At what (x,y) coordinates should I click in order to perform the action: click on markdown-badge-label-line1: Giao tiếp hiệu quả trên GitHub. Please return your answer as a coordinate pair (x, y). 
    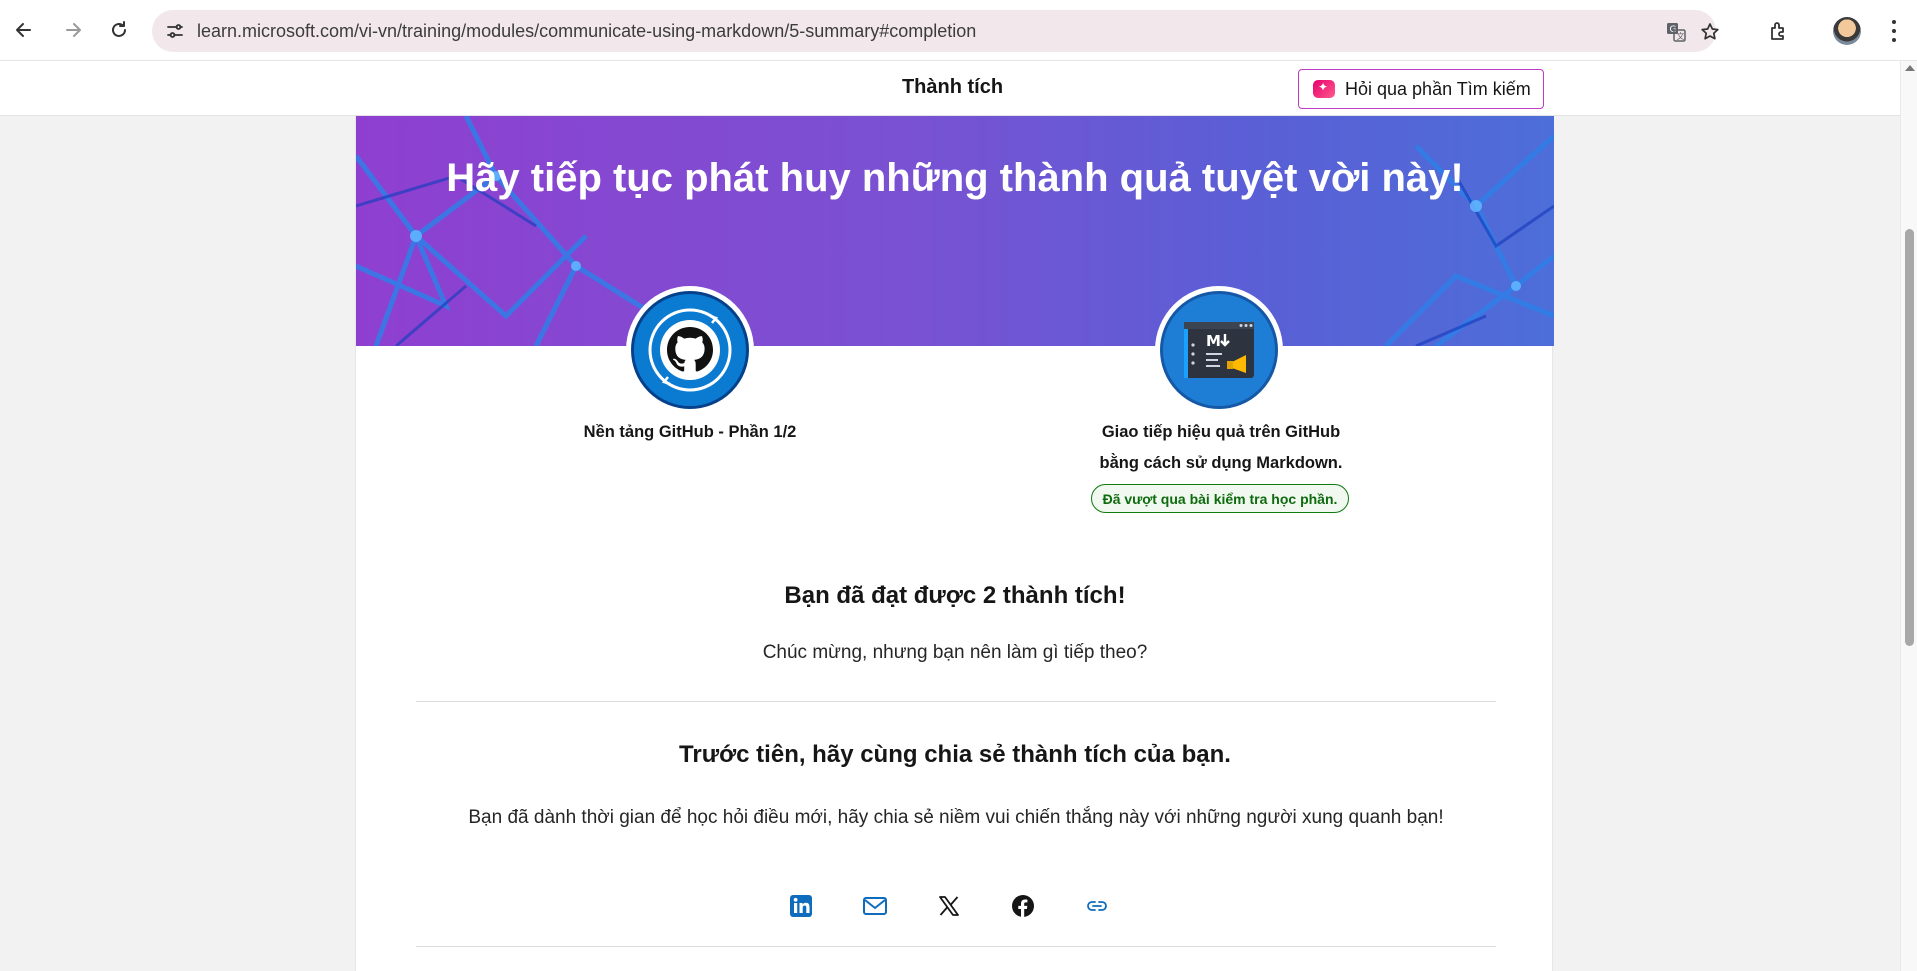
    Looking at the image, I should click on (1221, 432).